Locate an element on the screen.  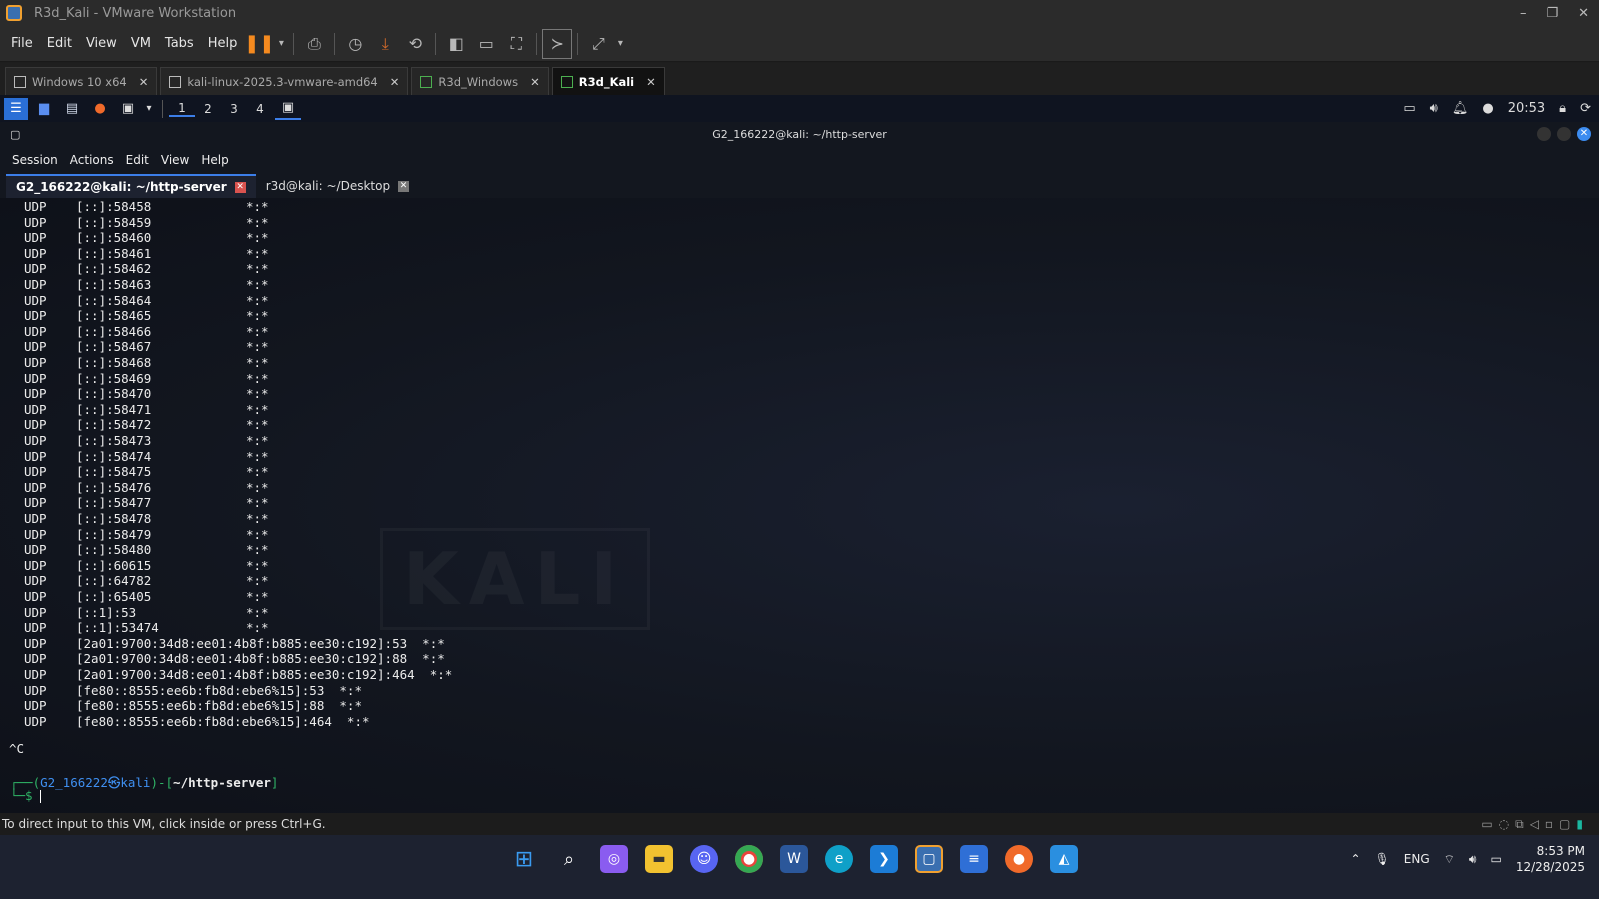
terminal-launcher-icon: ▣ is located at coordinates (128, 109).